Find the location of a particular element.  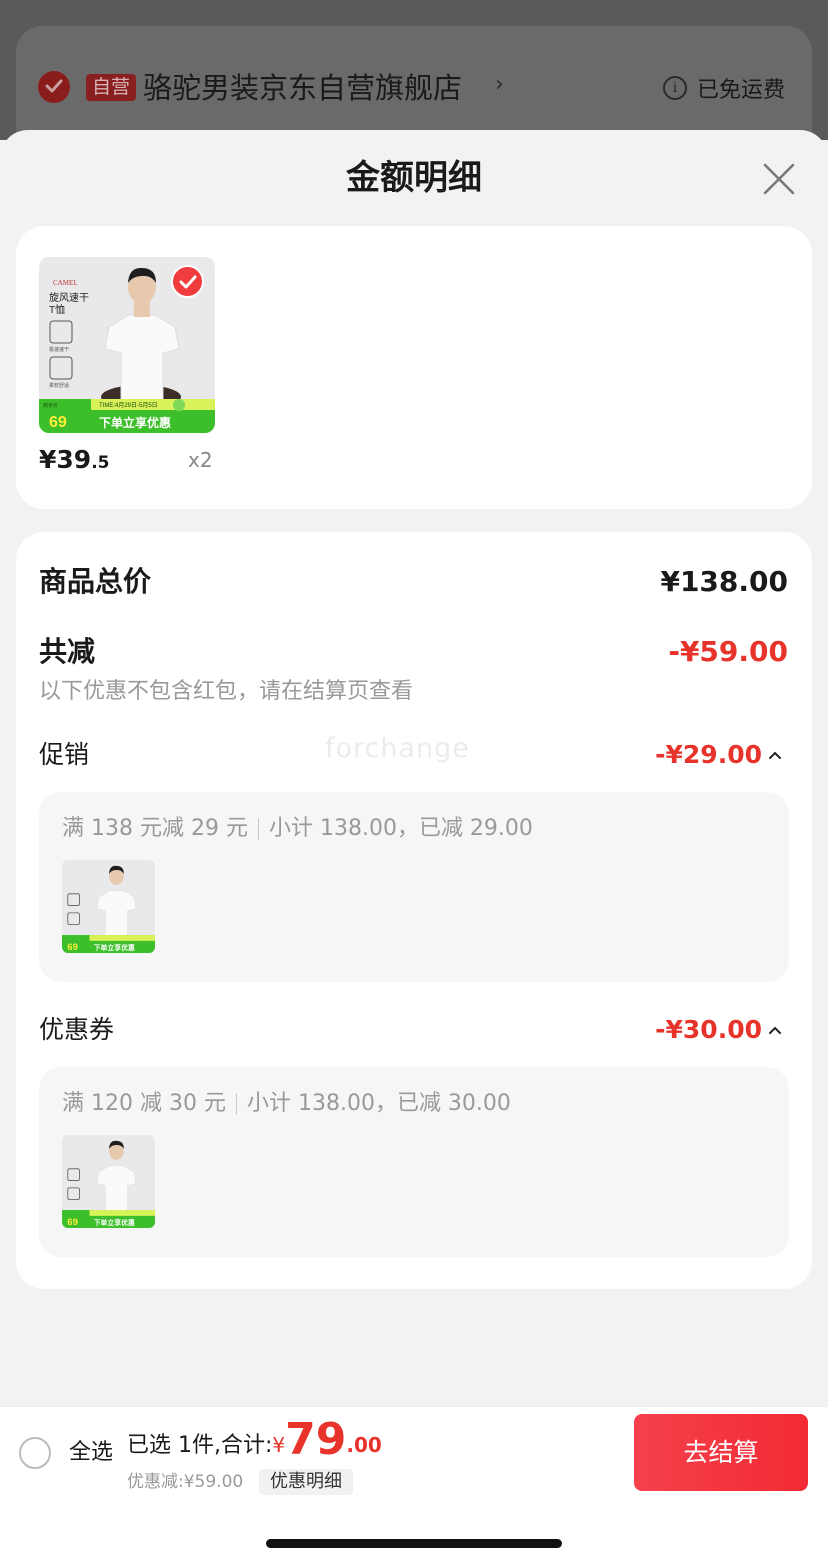

promotion-rule: 满 138 元减 29 元小计 138.00，已减 29.00 is located at coordinates (297, 828).